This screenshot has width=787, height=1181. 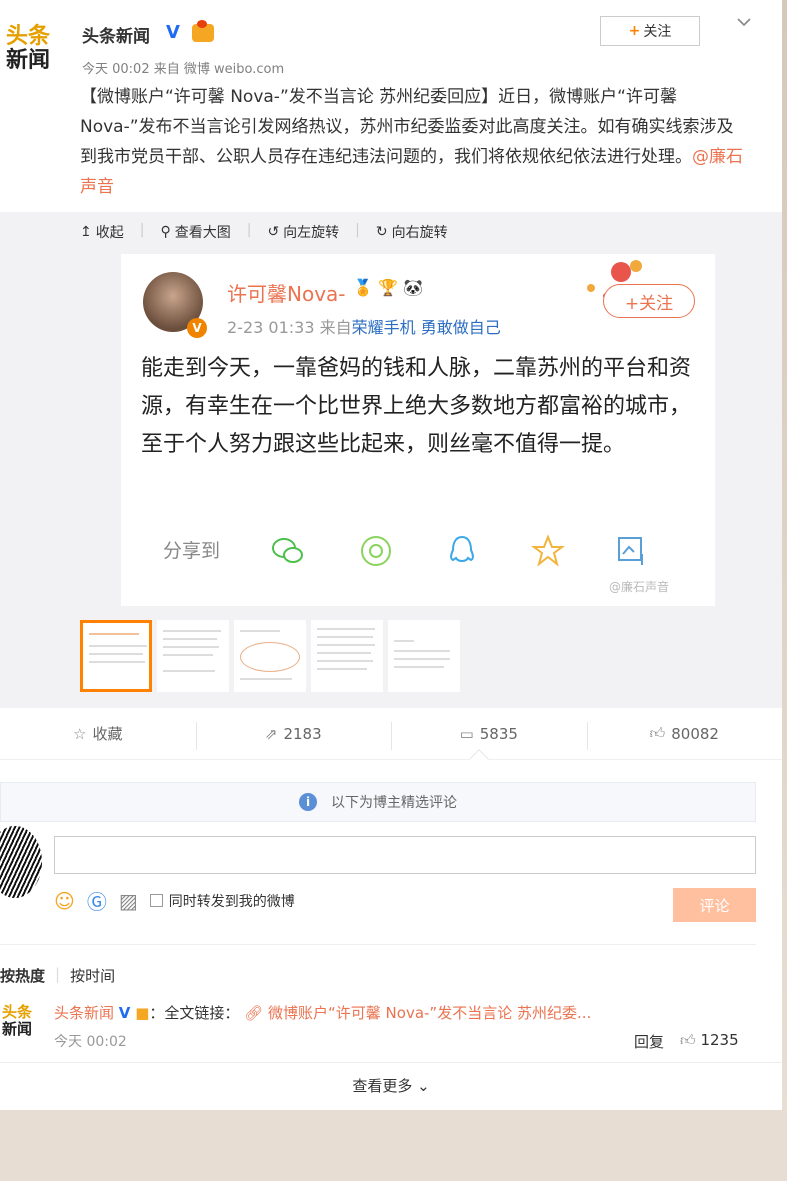 What do you see at coordinates (466, 733) in the screenshot?
I see `comment-icon: ▭` at bounding box center [466, 733].